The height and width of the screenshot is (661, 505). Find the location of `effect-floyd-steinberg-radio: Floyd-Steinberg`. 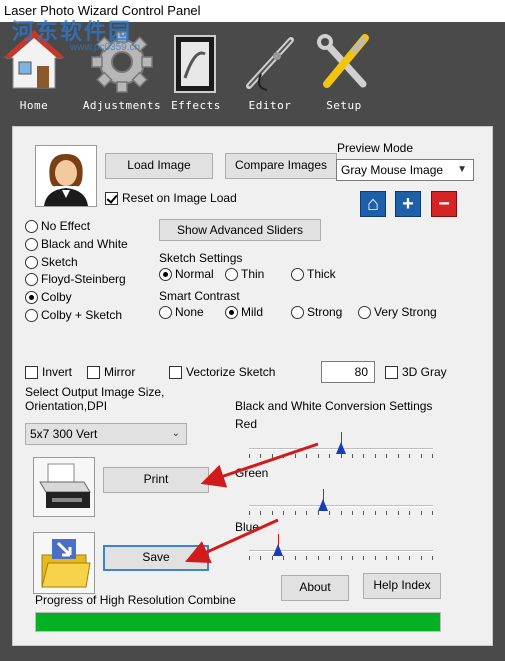

effect-floyd-steinberg-radio: Floyd-Steinberg is located at coordinates (75, 279).